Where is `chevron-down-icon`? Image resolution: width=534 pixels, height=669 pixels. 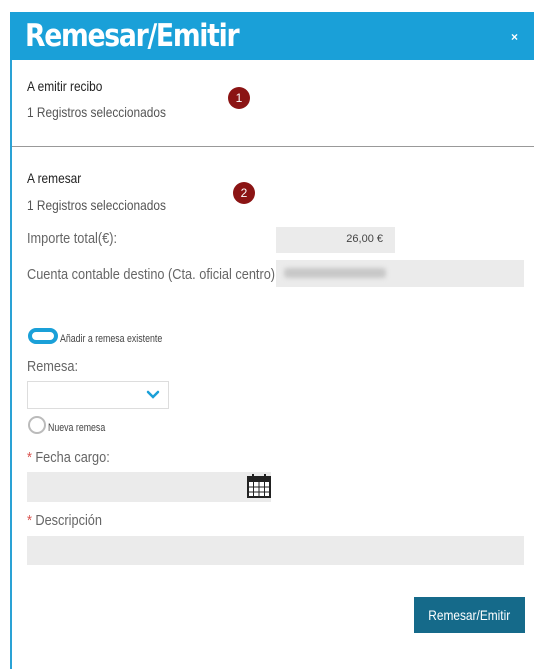 chevron-down-icon is located at coordinates (153, 394).